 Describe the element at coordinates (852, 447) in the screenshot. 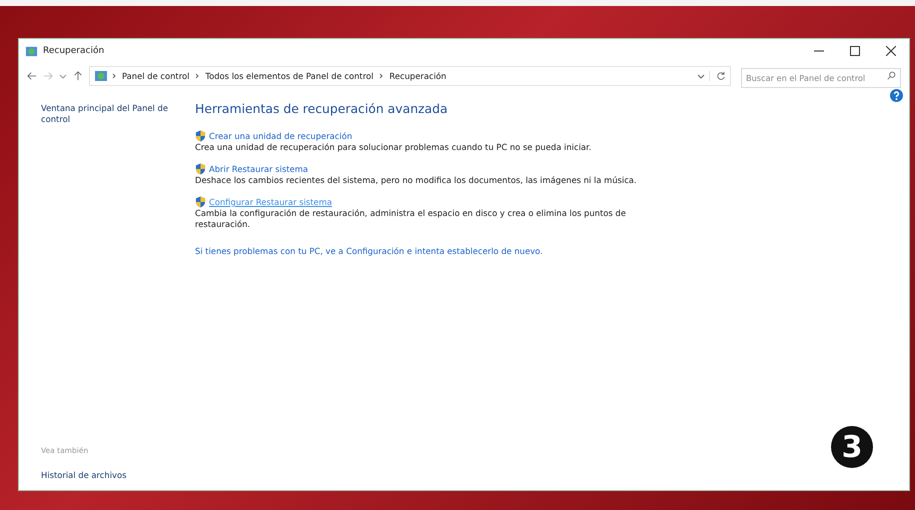

I see `step-number-badge: 3` at that location.